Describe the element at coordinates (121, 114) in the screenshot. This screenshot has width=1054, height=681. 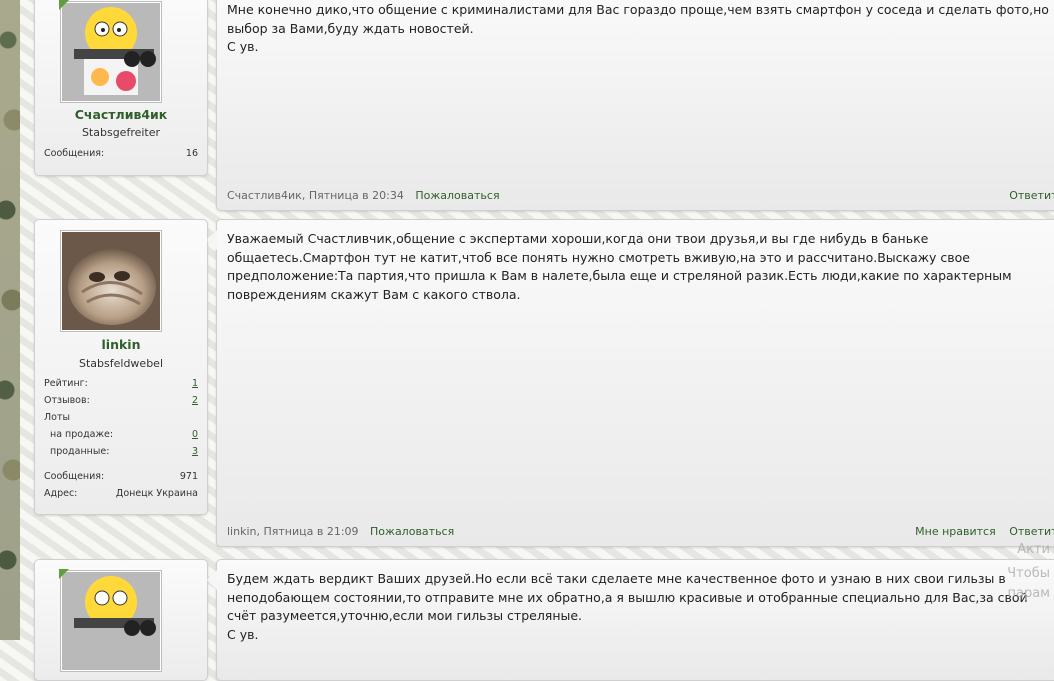
I see `username: Счастлив4ик` at that location.